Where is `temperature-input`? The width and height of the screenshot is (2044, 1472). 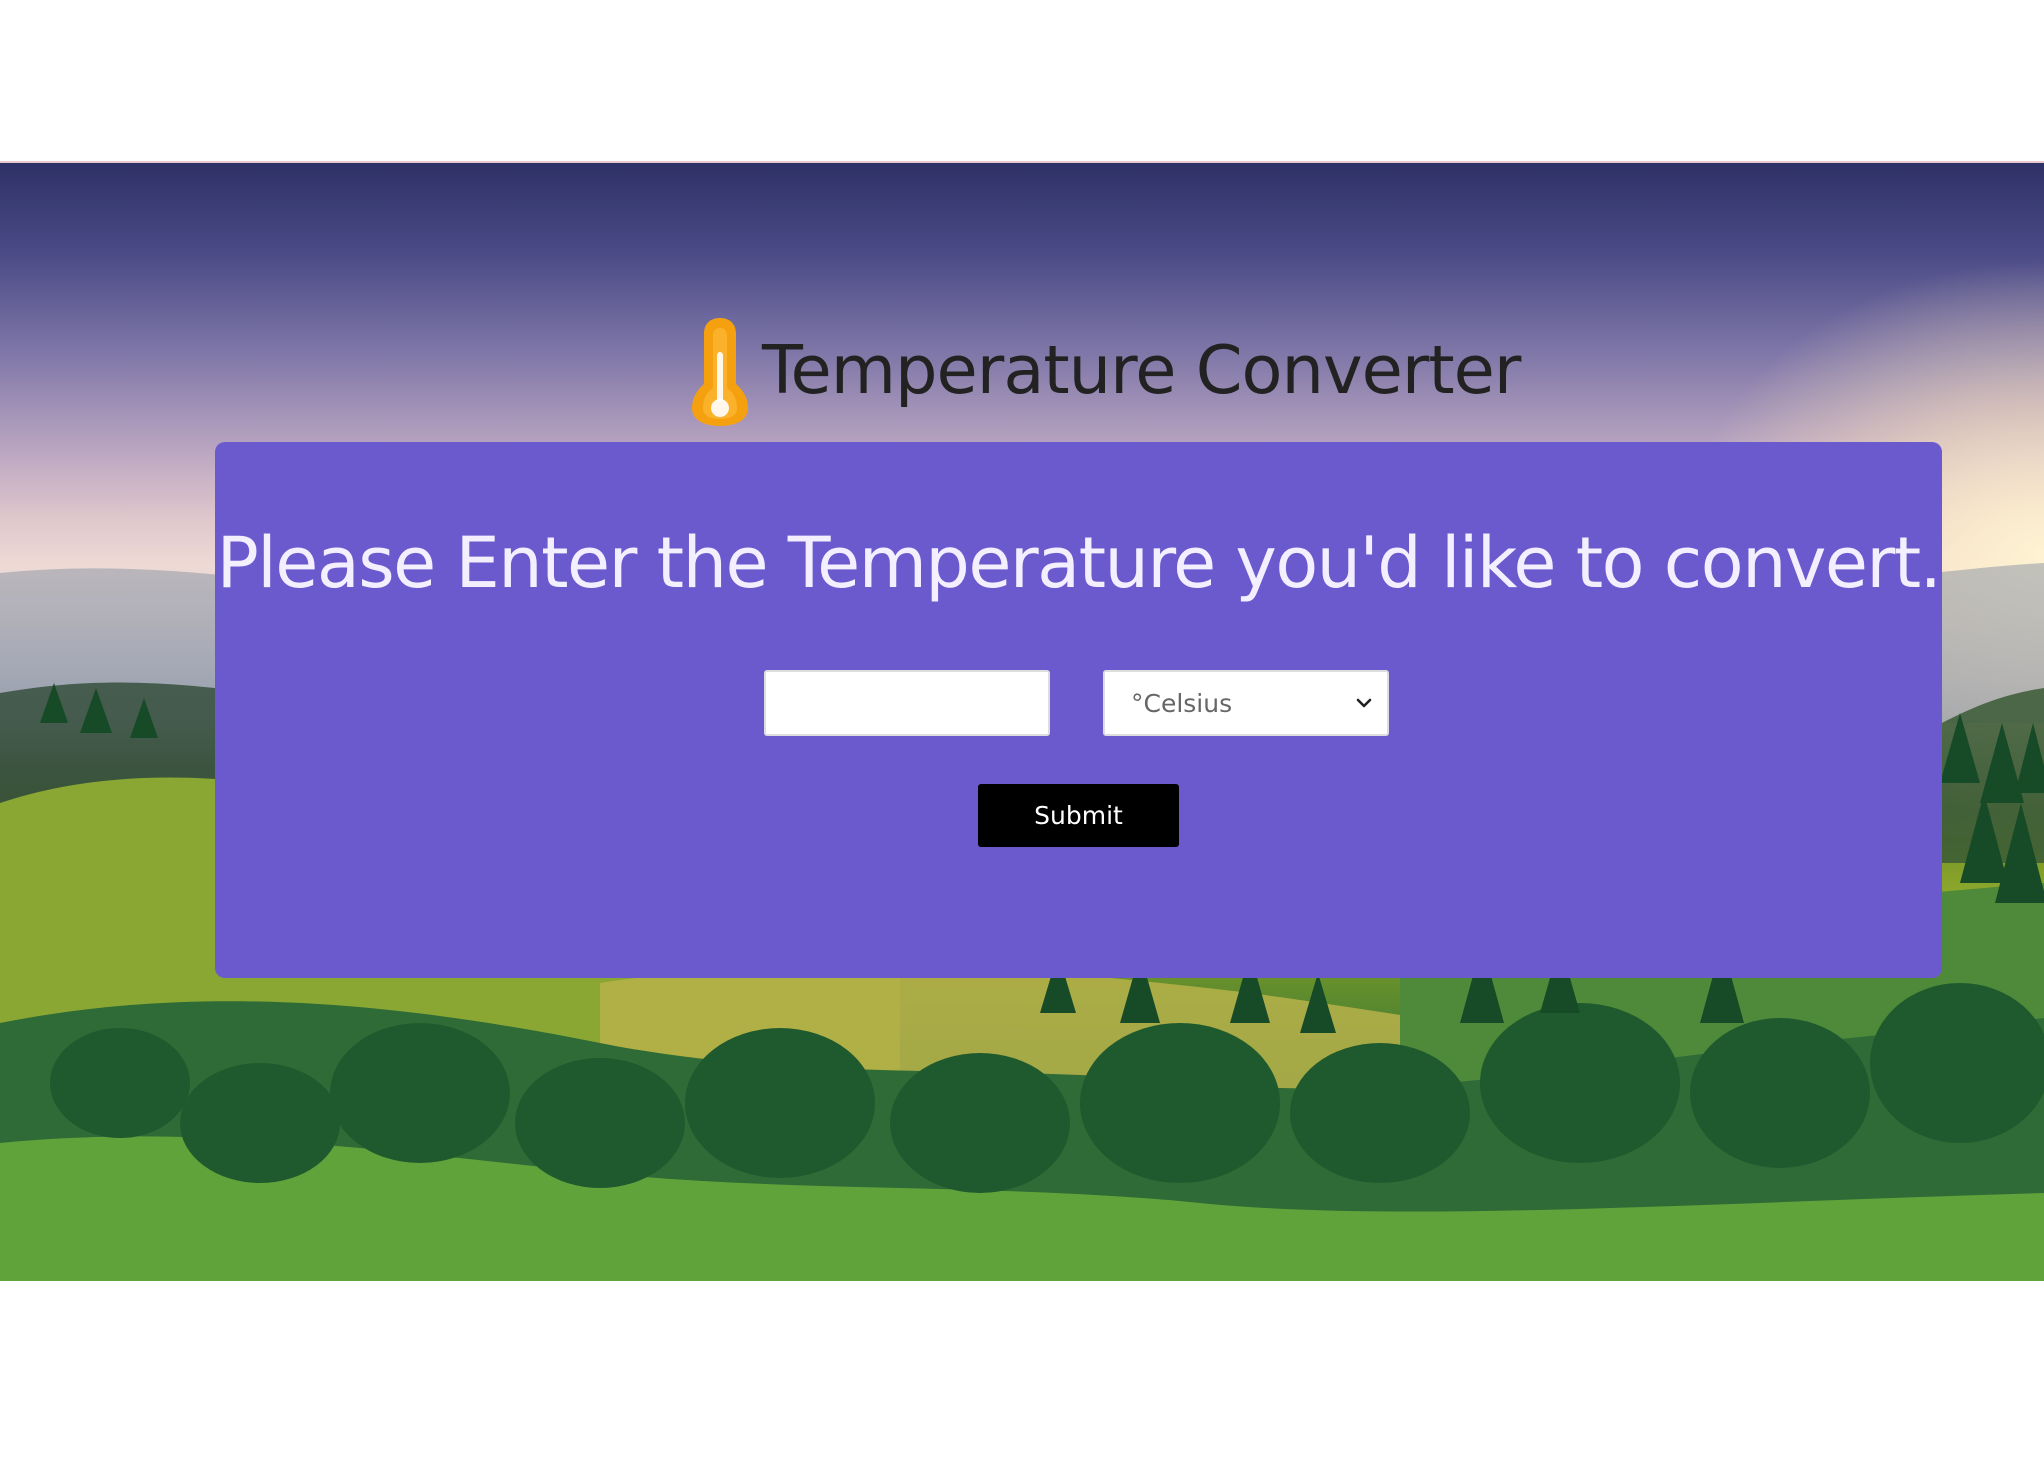
temperature-input is located at coordinates (907, 703).